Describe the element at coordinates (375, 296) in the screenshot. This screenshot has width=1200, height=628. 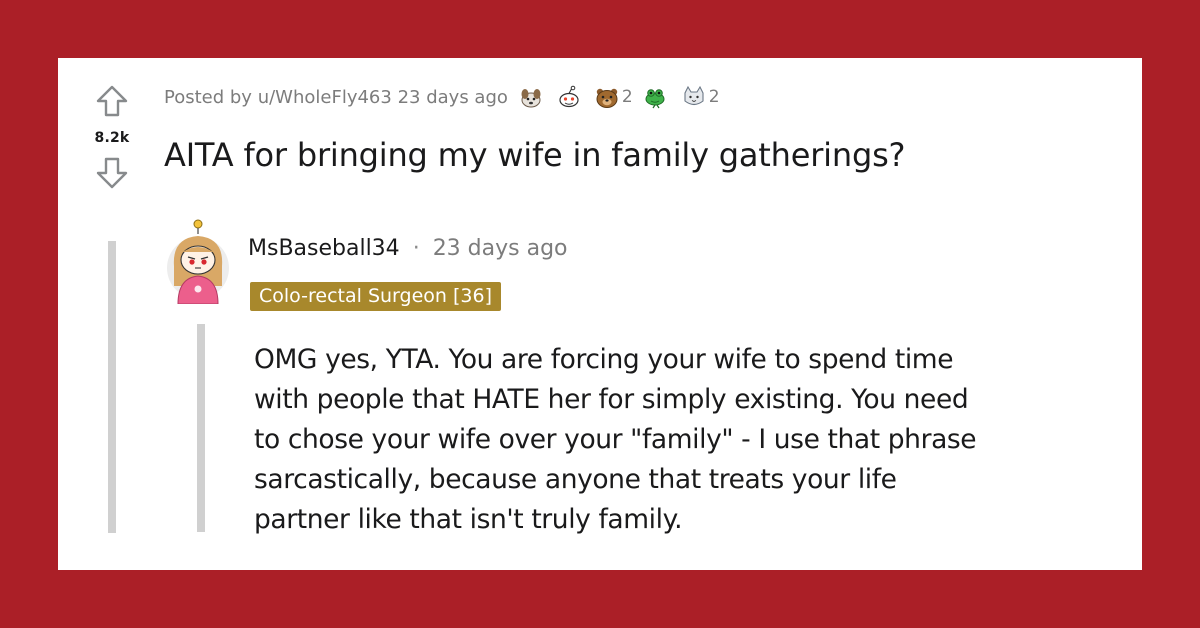
I see `user-flair: Colo-rectal Surgeon [36]` at that location.